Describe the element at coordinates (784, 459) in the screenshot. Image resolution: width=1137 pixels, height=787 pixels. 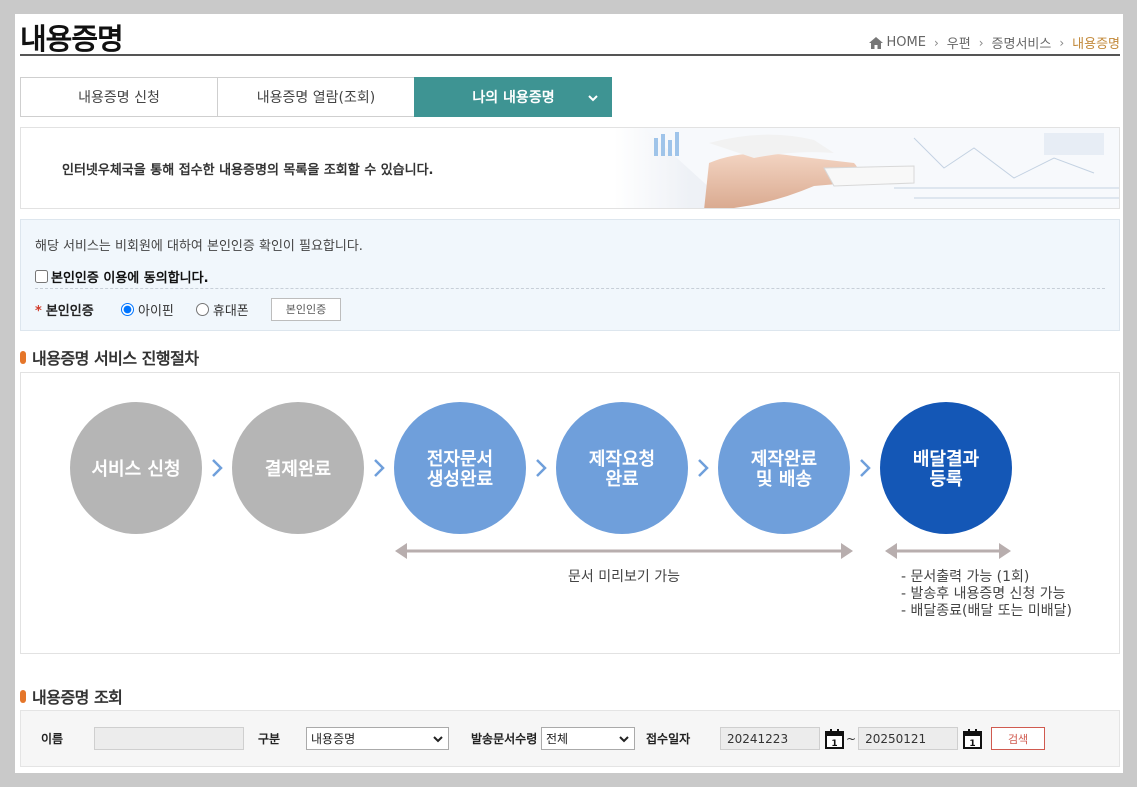
I see `process-step-5-label: 제작완료` at that location.